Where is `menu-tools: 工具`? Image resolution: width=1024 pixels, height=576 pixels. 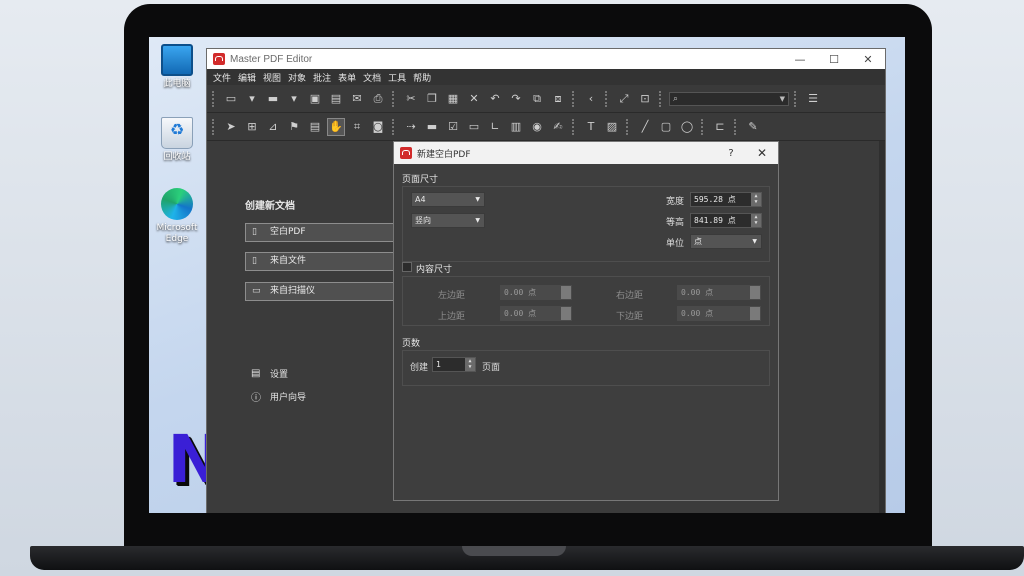 menu-tools: 工具 is located at coordinates (397, 77).